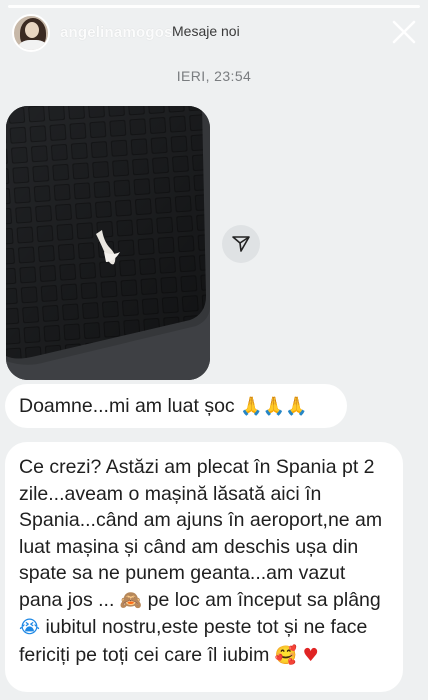 This screenshot has height=700, width=428. What do you see at coordinates (214, 76) in the screenshot?
I see `message-timestamp: IERI, 23:54` at bounding box center [214, 76].